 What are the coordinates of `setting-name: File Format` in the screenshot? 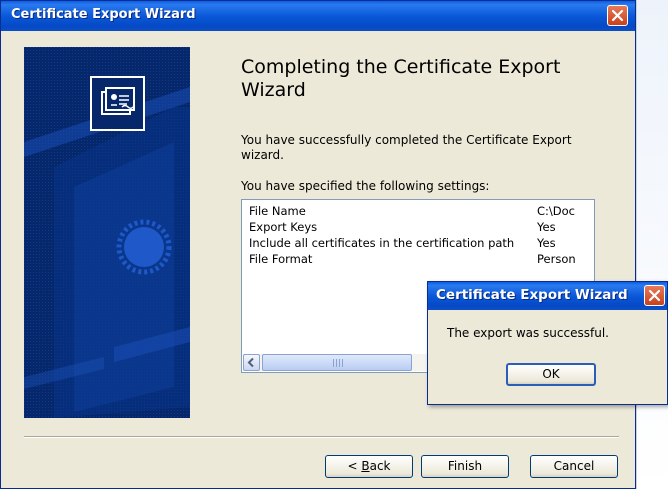 It's located at (281, 259).